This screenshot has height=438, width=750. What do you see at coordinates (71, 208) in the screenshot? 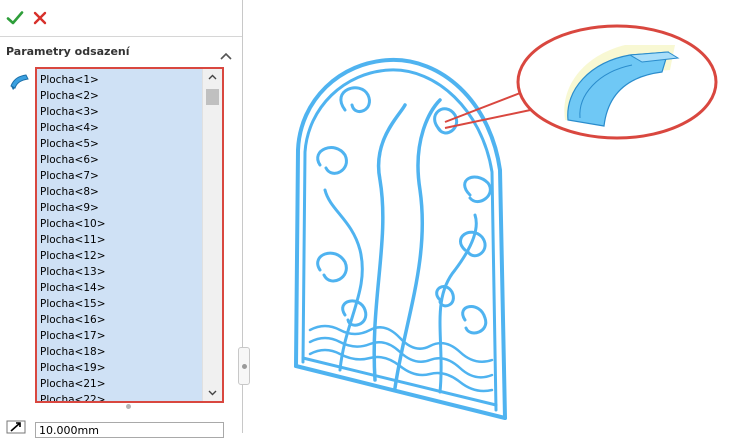
I see `list-item: Plocha<9>` at bounding box center [71, 208].